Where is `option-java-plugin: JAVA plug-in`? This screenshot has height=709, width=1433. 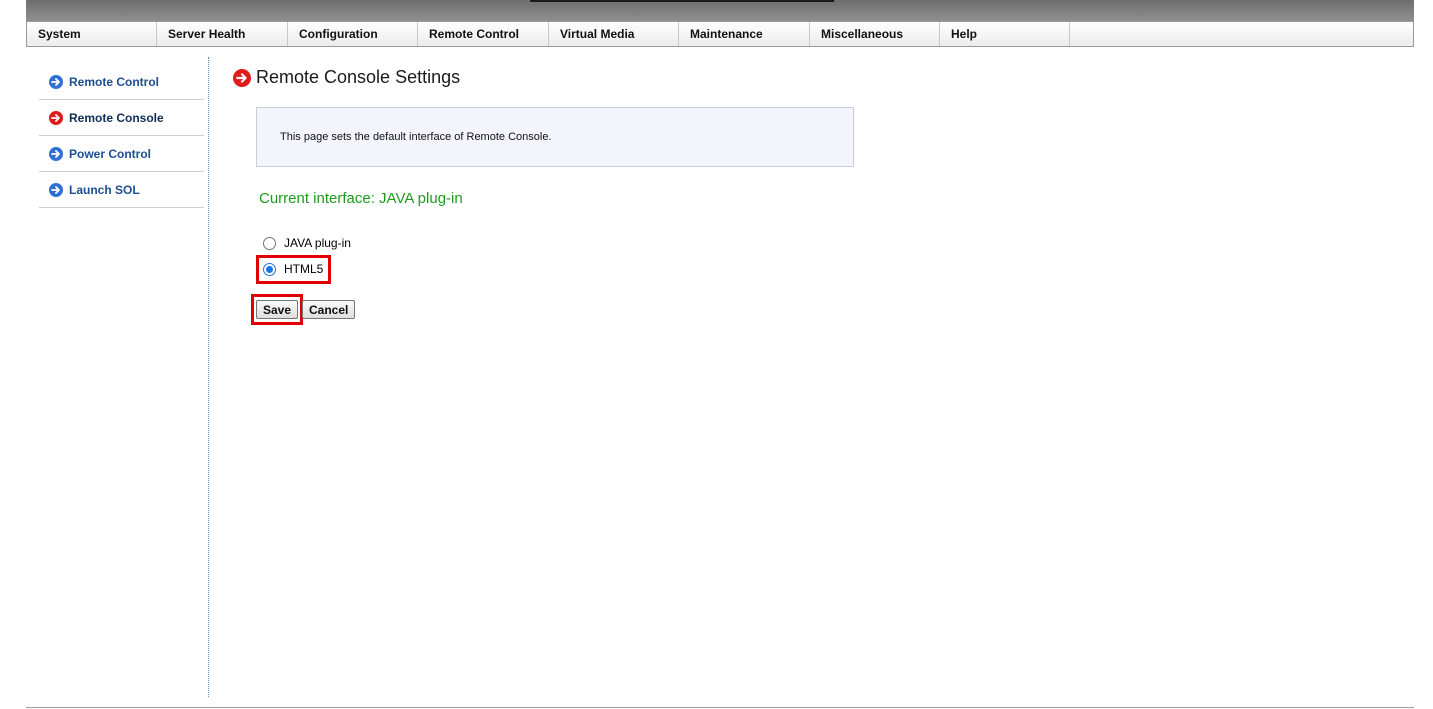 option-java-plugin: JAVA plug-in is located at coordinates (307, 243).